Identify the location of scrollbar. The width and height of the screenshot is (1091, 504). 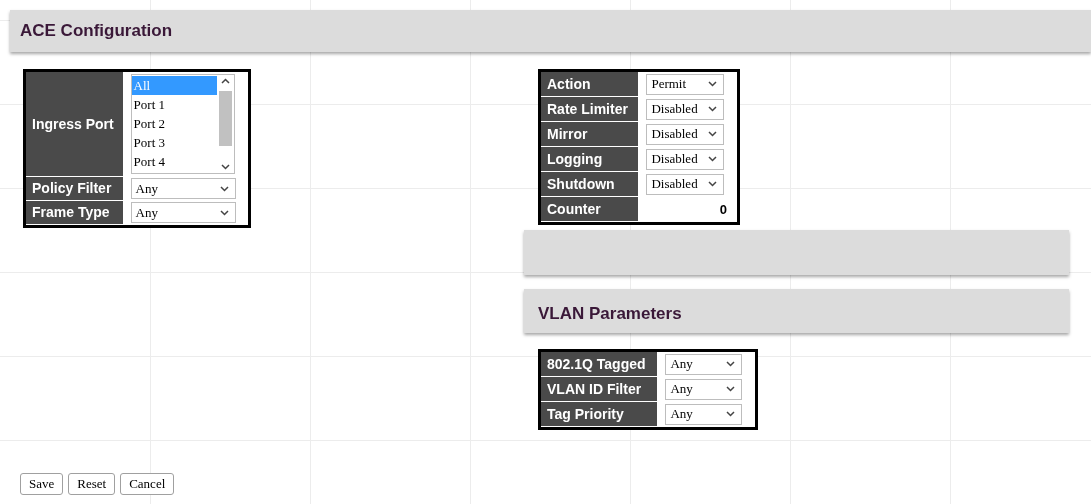
(225, 124).